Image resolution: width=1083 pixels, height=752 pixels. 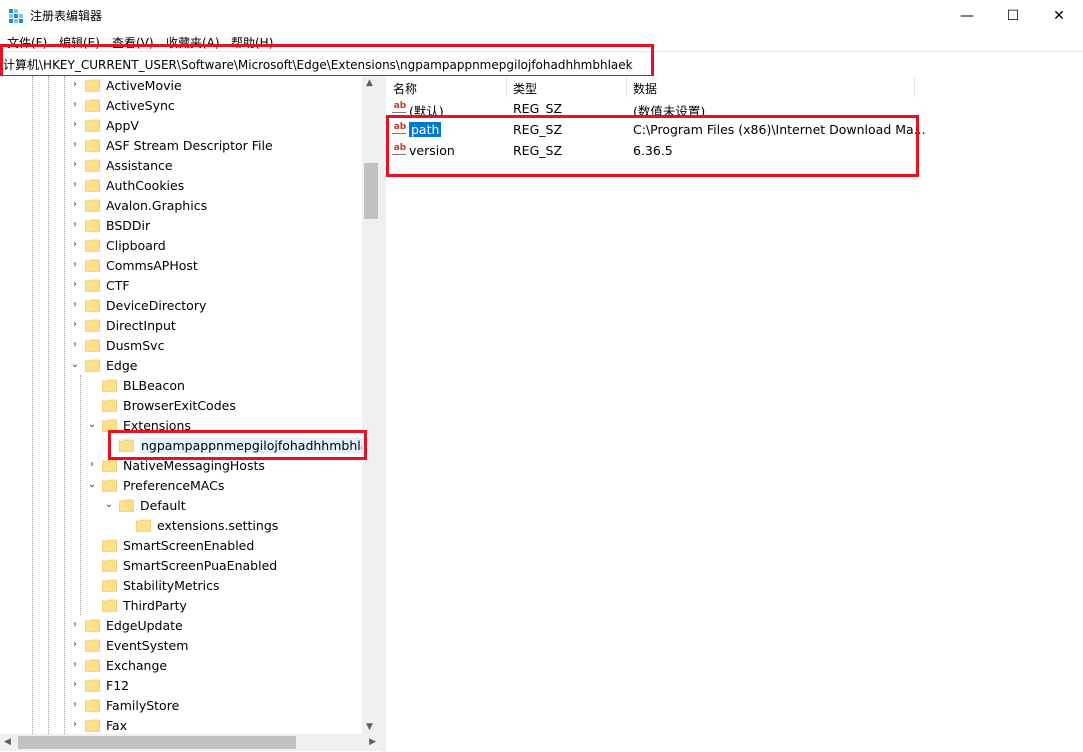 I want to click on tree-horizontal-scroll-thumb, so click(x=157, y=742).